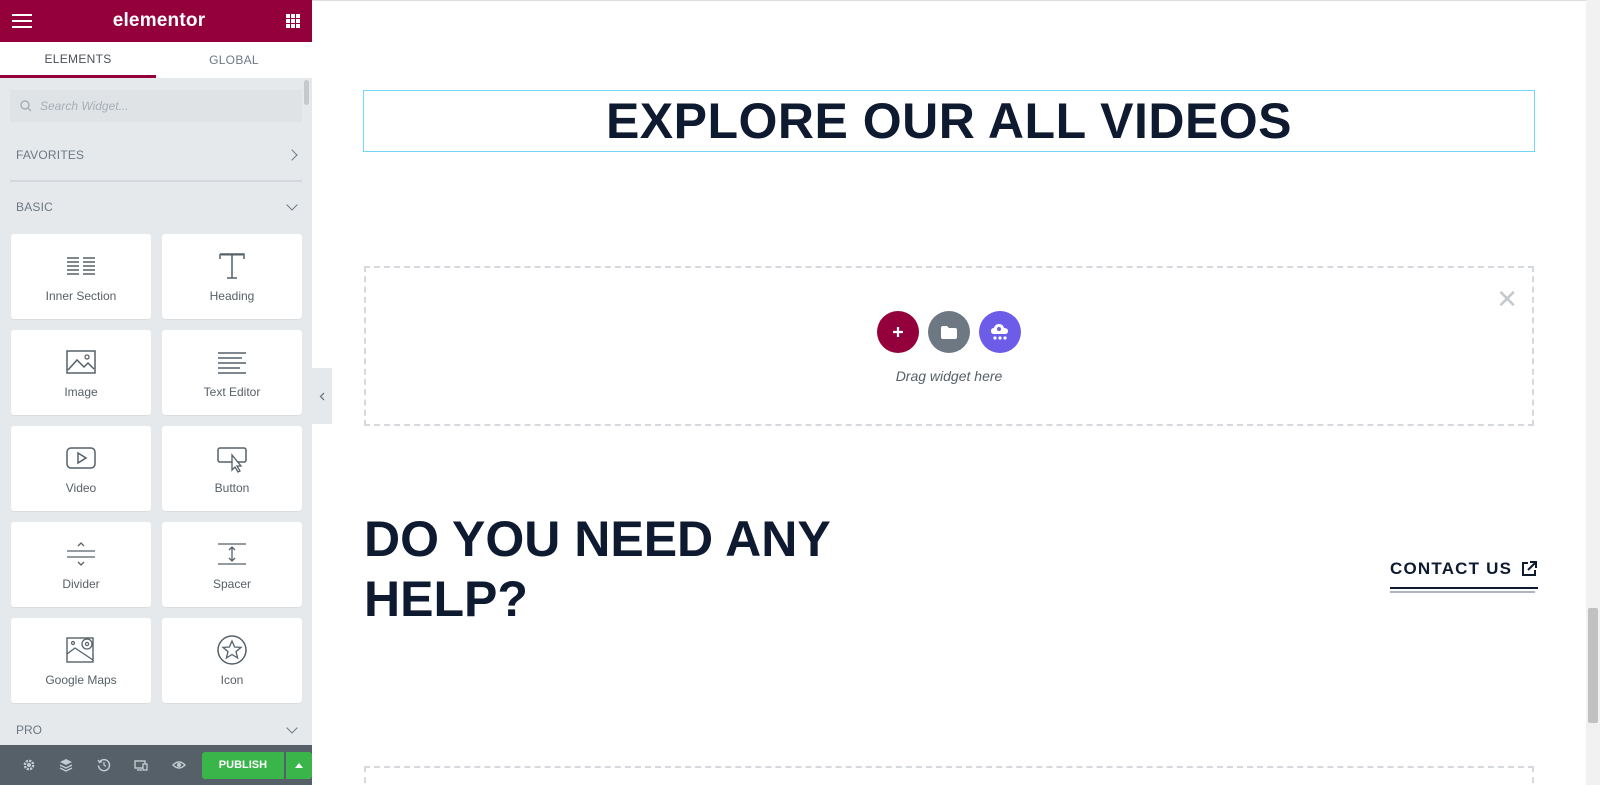 This screenshot has width=1600, height=785. Describe the element at coordinates (29, 730) in the screenshot. I see `category-pro-label: PRO` at that location.